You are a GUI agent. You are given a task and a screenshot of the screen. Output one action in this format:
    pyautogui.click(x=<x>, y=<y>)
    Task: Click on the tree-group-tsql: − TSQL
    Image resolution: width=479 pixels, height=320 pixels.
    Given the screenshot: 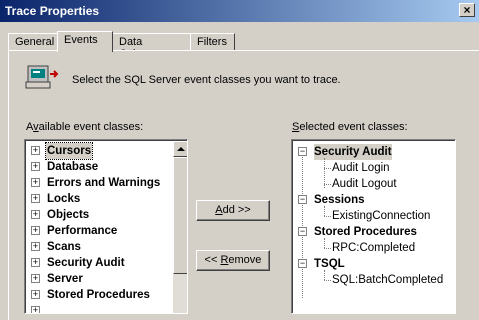 What is the action you would take?
    pyautogui.click(x=375, y=264)
    